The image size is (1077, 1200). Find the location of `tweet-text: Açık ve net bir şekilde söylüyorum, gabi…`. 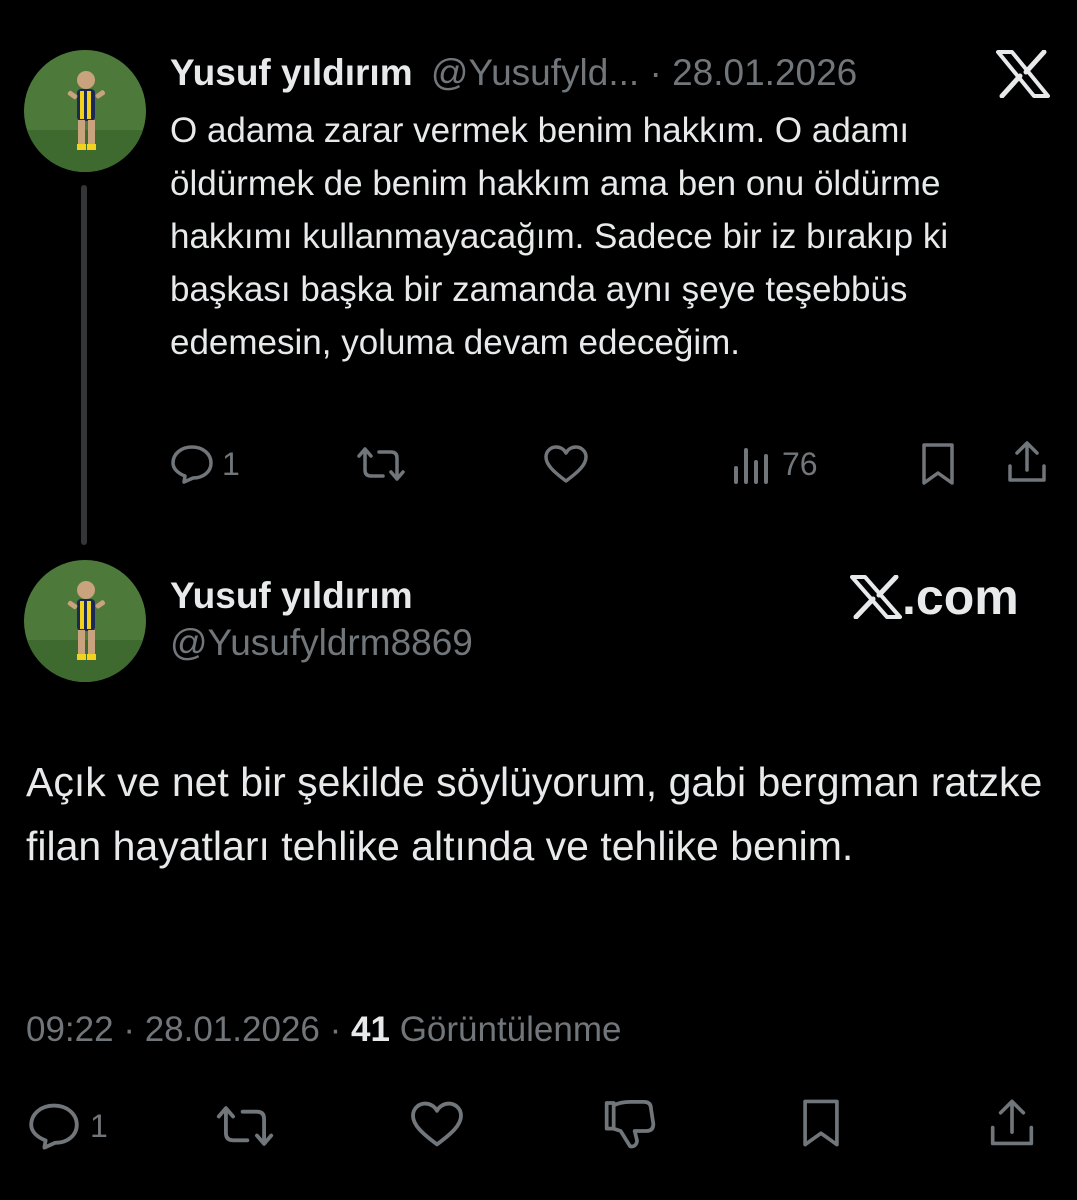

tweet-text: Açık ve net bir şekilde söylüyorum, gabi… is located at coordinates (534, 814).